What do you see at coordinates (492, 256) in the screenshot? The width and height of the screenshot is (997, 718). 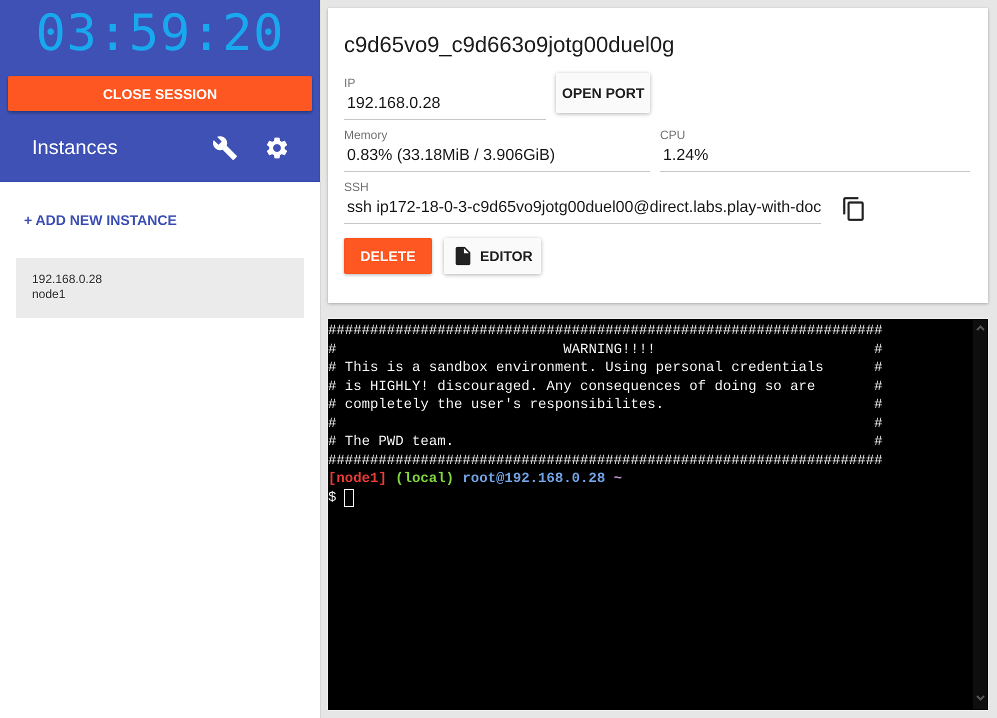 I see `editor-button: EDITOR` at bounding box center [492, 256].